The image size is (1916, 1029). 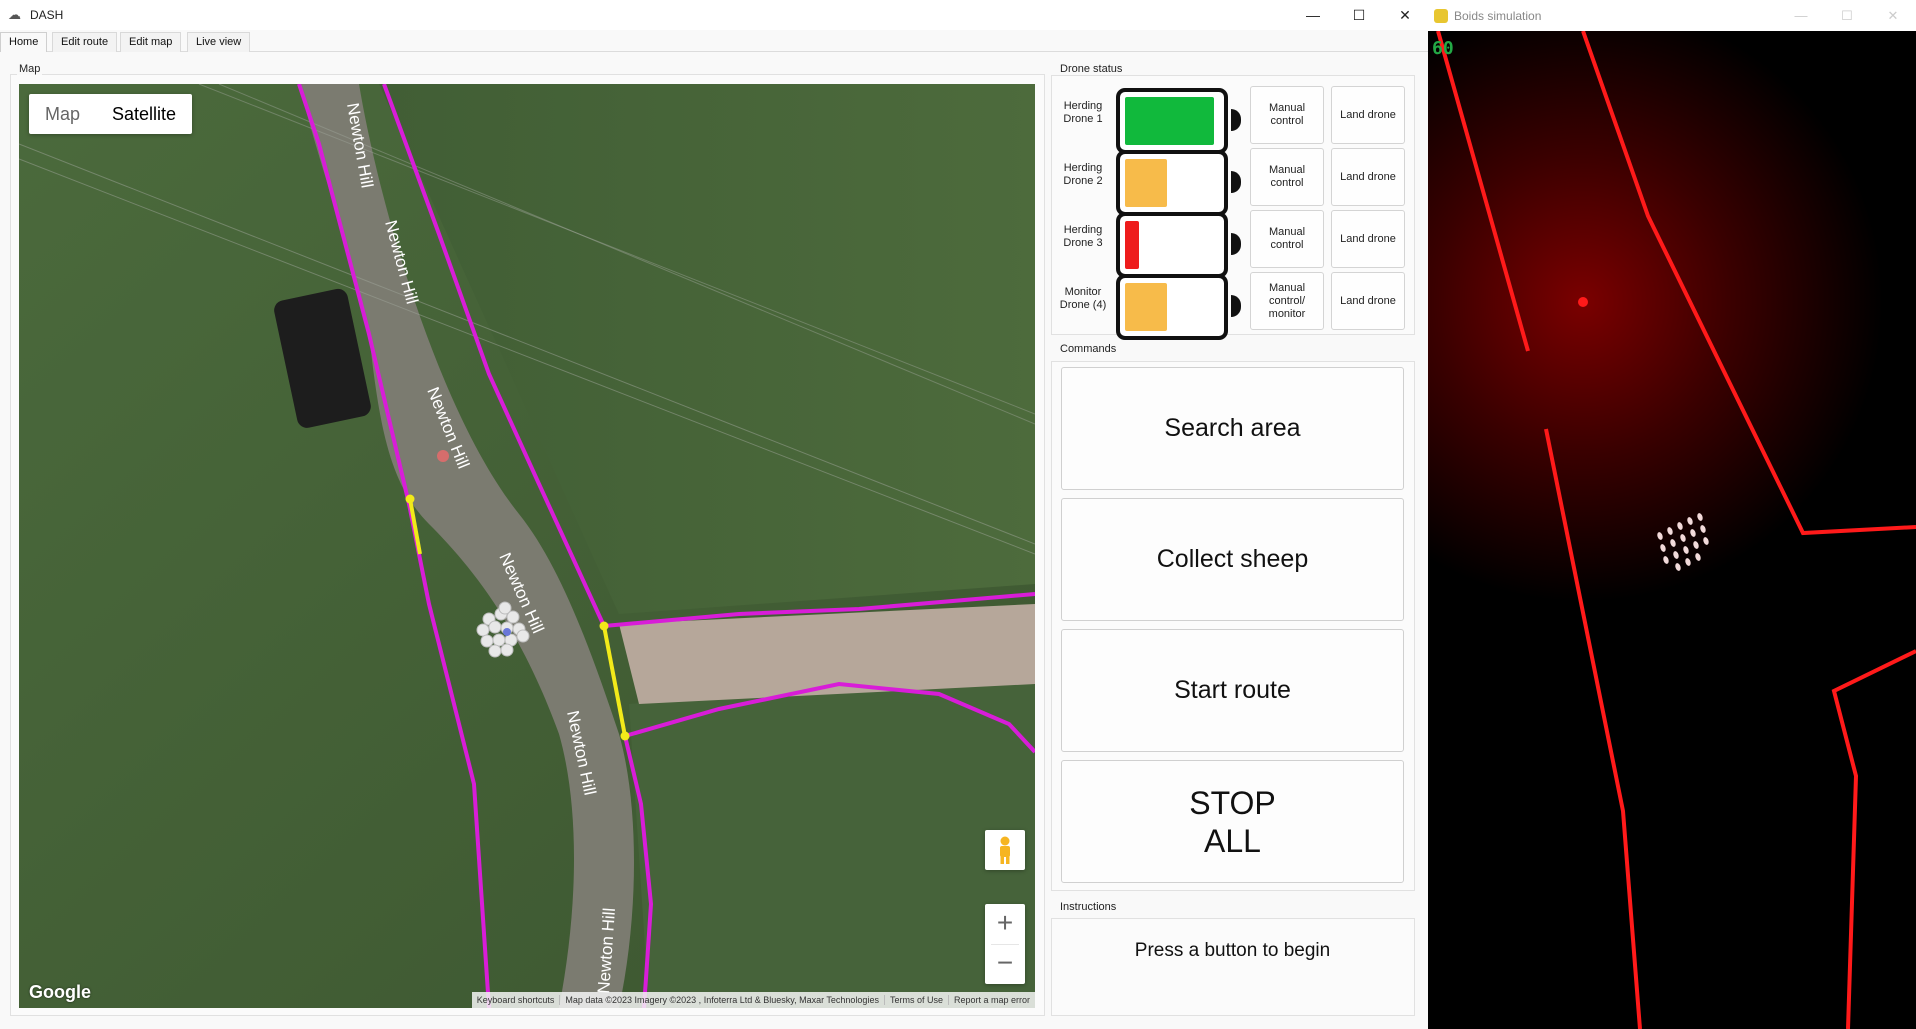 I want to click on tab-edit-route: Edit route, so click(x=85, y=42).